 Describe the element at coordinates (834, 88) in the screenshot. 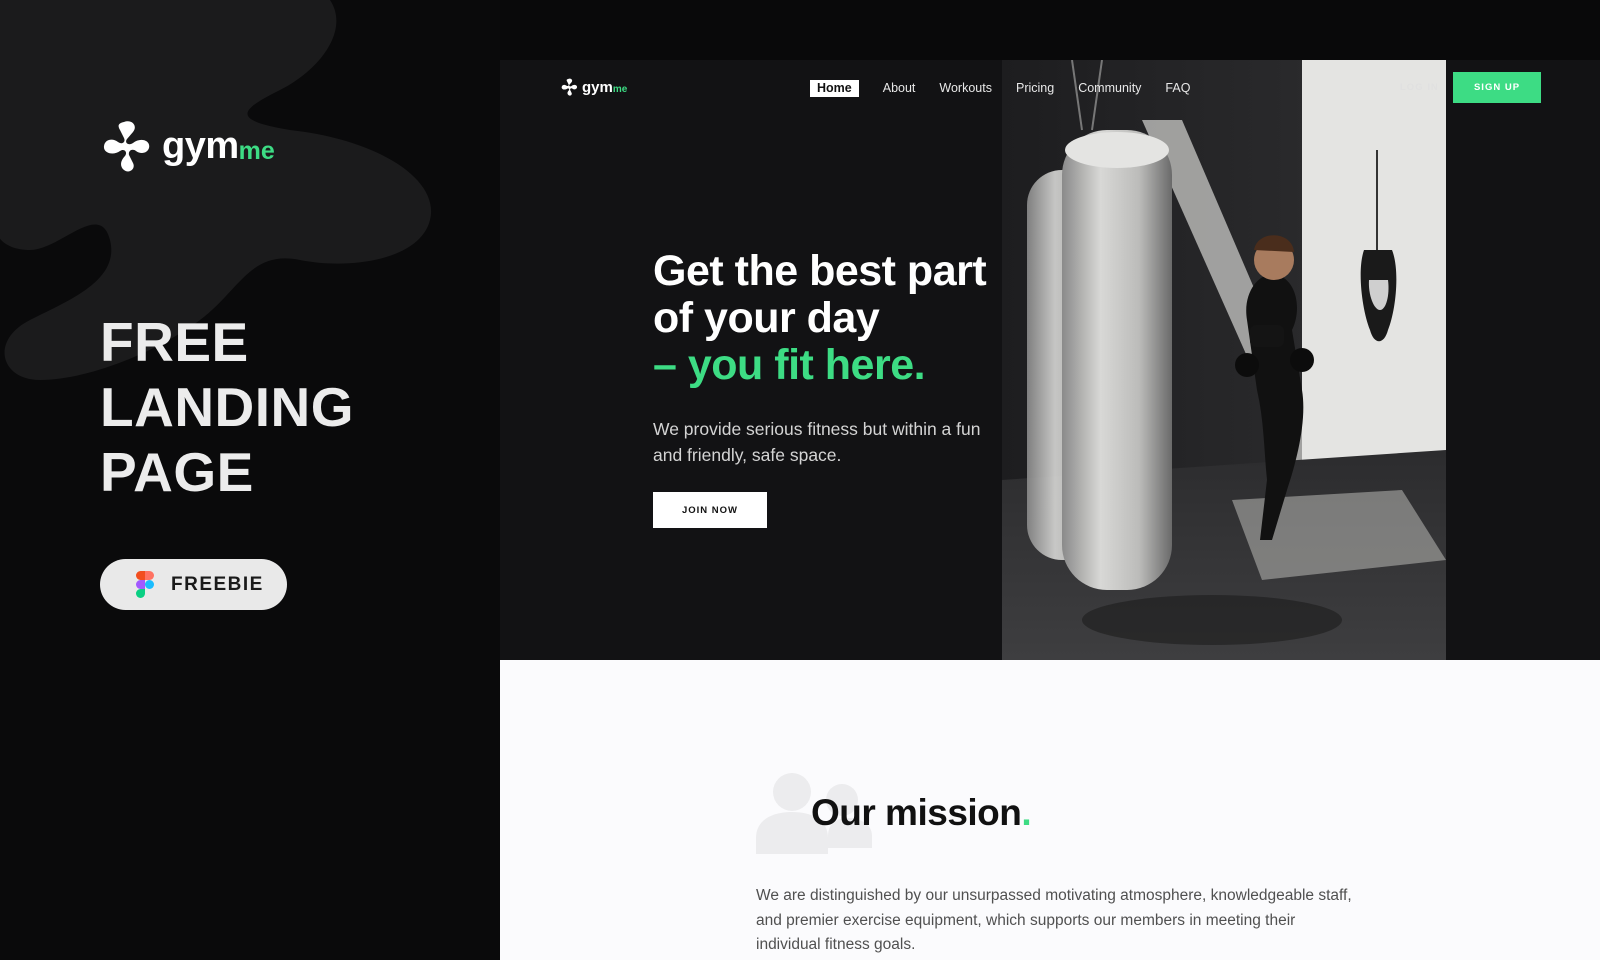

I see `nav-link-home: Home` at that location.